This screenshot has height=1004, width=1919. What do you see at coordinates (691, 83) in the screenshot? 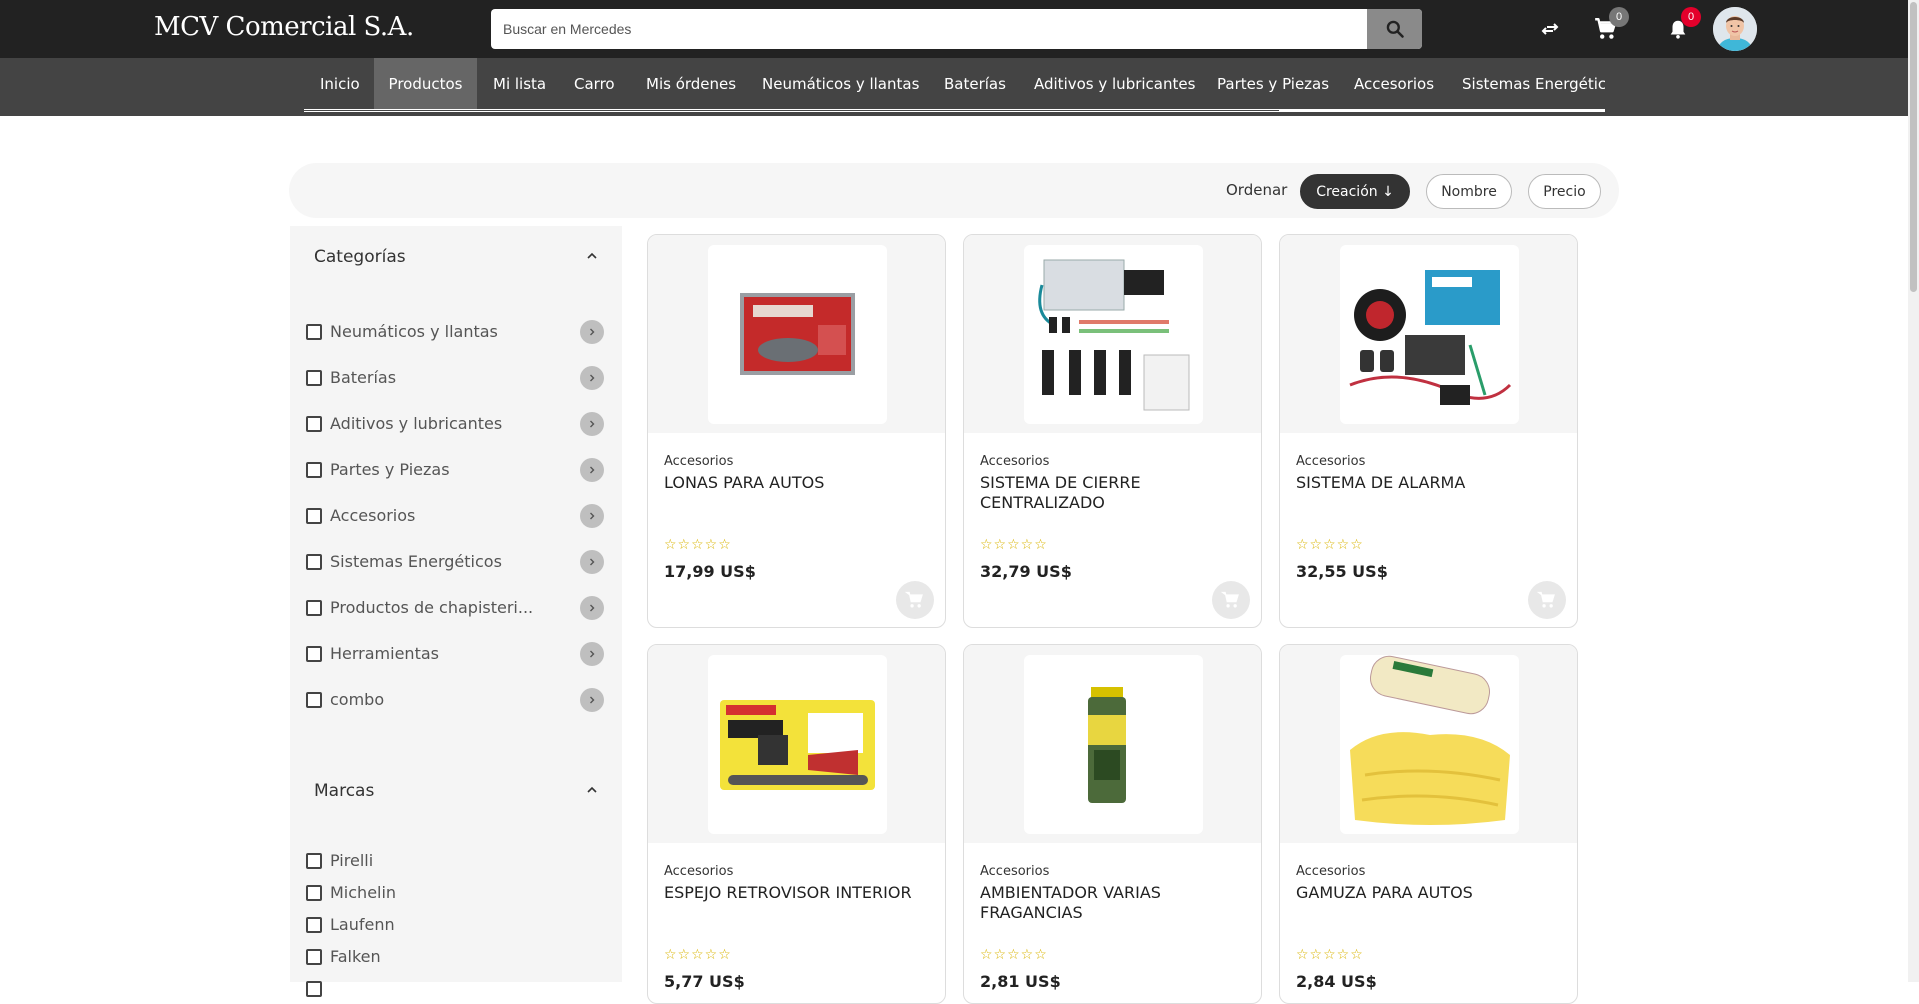
I see `nav-item-mis-ordenes: Mis órdenes` at bounding box center [691, 83].